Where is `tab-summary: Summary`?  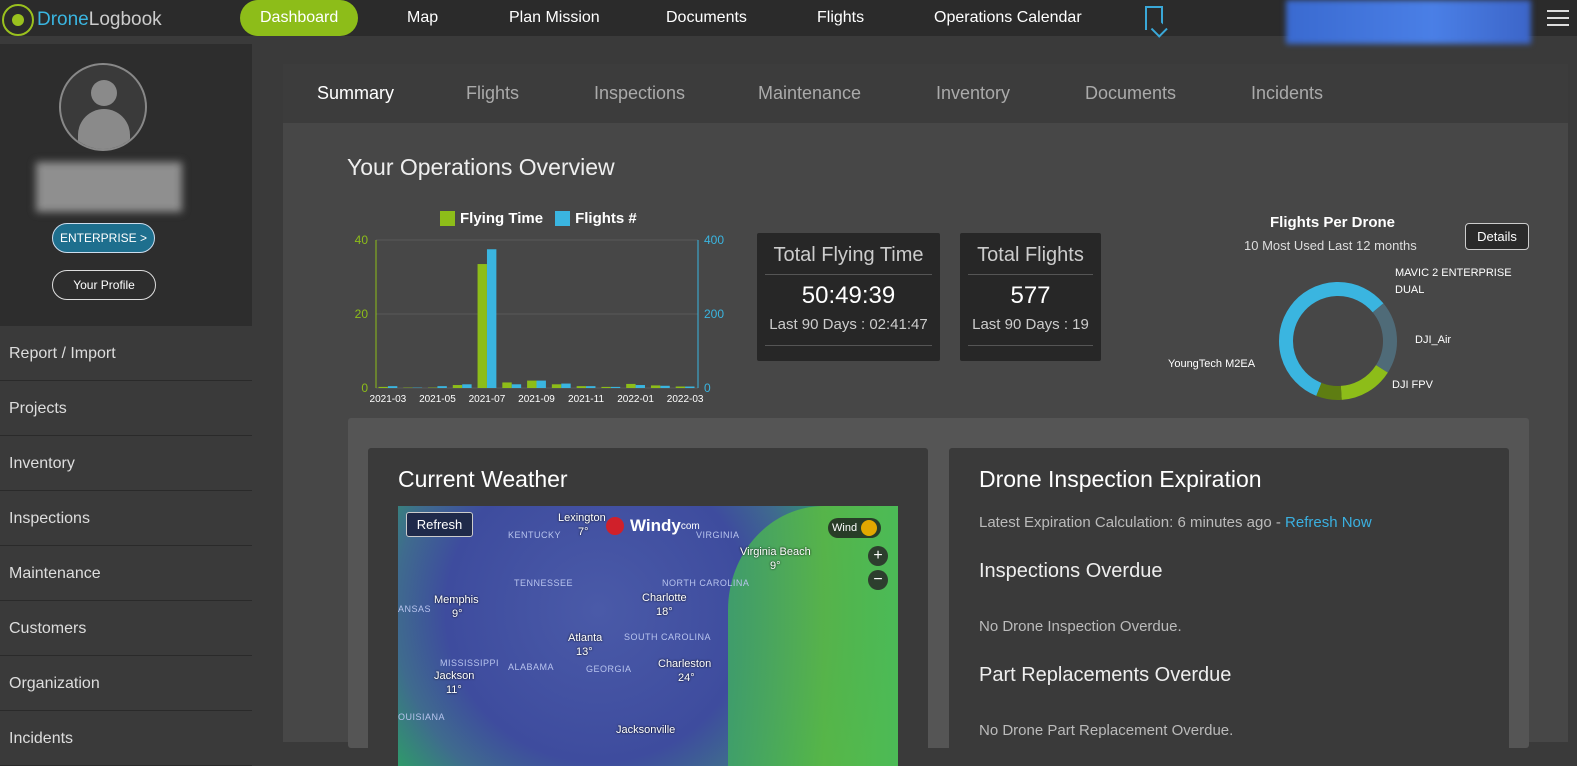
tab-summary: Summary is located at coordinates (355, 93).